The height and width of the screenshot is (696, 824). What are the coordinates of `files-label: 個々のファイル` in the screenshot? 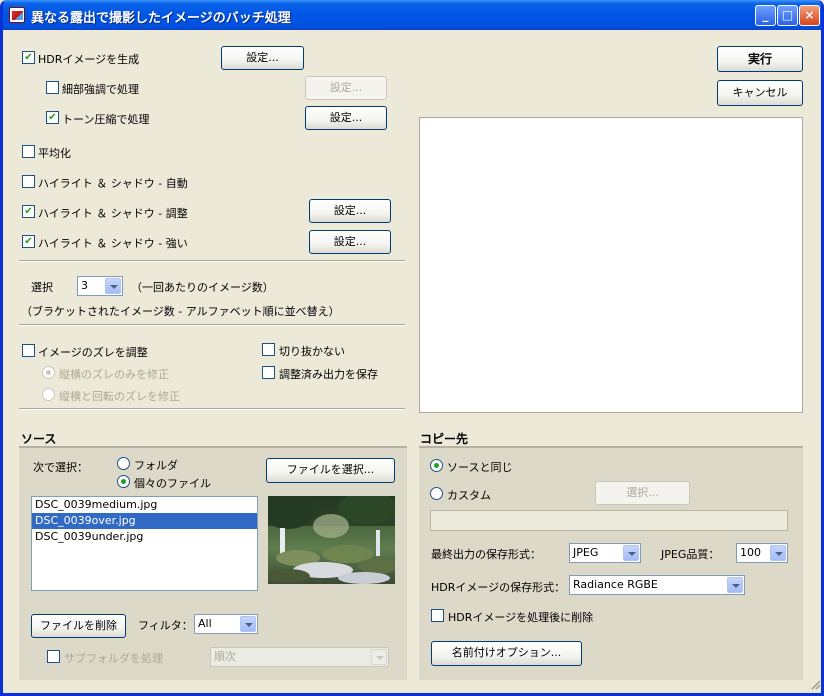 It's located at (172, 483).